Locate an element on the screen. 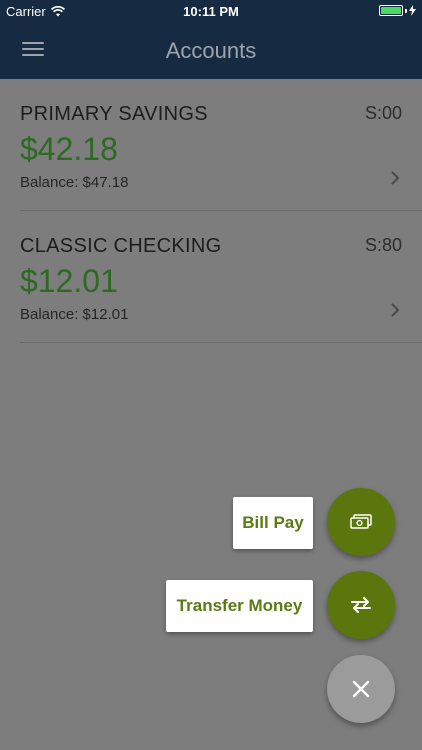  charging-bolt-icon is located at coordinates (412, 10).